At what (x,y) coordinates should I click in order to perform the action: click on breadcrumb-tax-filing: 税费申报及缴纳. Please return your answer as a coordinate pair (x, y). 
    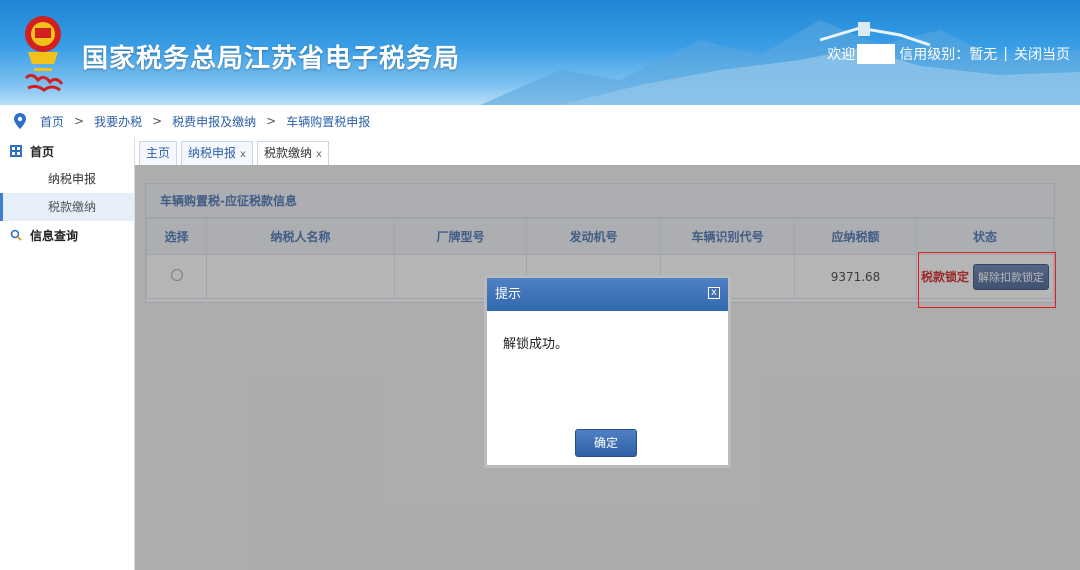
    Looking at the image, I should click on (214, 121).